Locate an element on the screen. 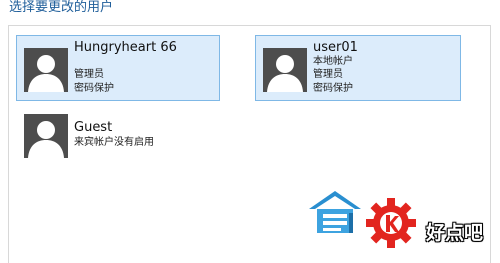  gear-logo-icon is located at coordinates (391, 223).